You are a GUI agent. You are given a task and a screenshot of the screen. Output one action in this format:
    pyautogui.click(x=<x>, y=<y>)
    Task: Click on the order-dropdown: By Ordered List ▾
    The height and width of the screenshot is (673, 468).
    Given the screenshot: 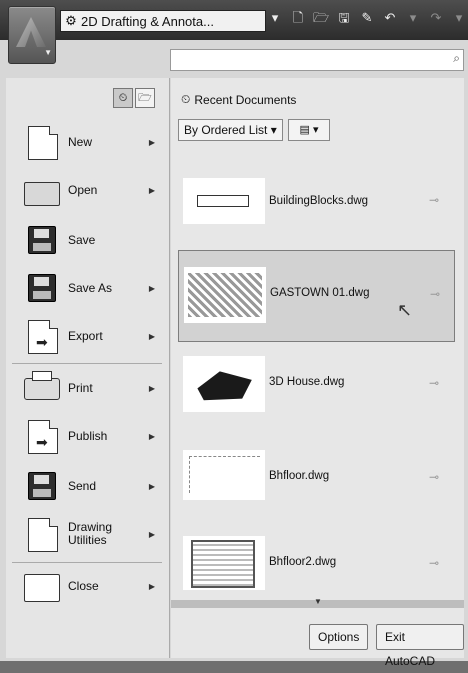 What is the action you would take?
    pyautogui.click(x=230, y=130)
    